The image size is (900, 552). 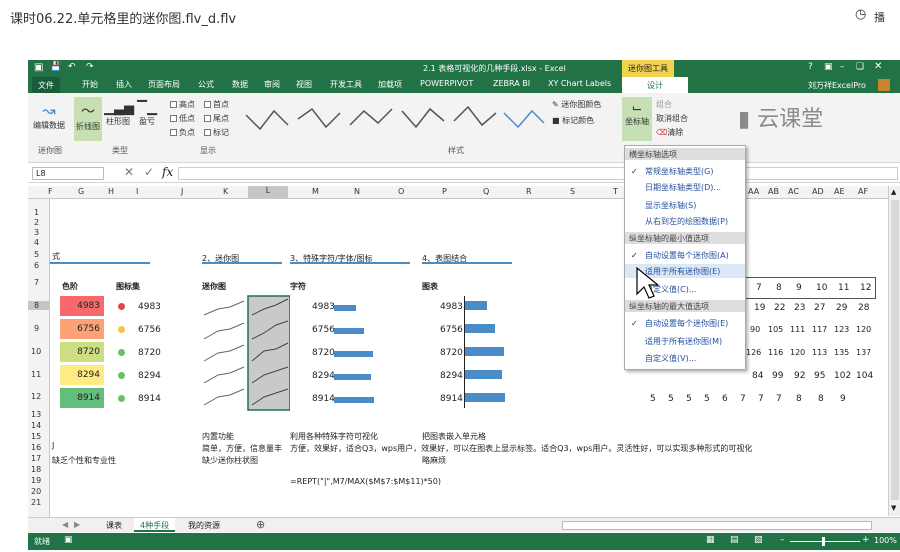 What do you see at coordinates (147, 114) in the screenshot?
I see `win-loss-button: ▔▁ 盈亏` at bounding box center [147, 114].